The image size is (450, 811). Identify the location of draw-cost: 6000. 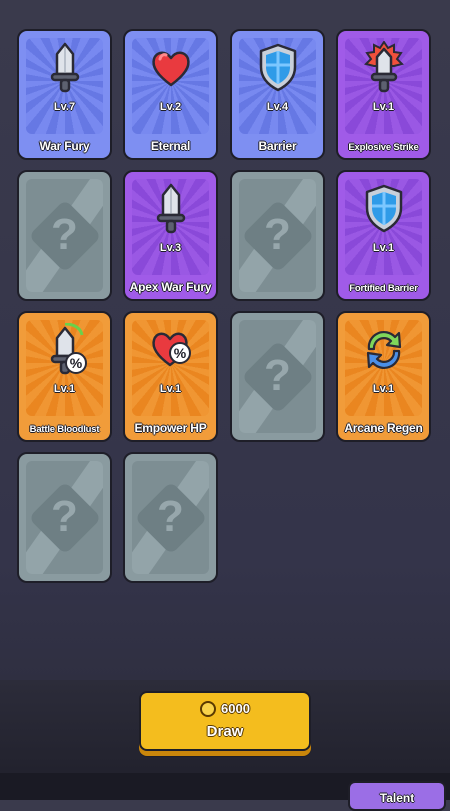
(225, 709).